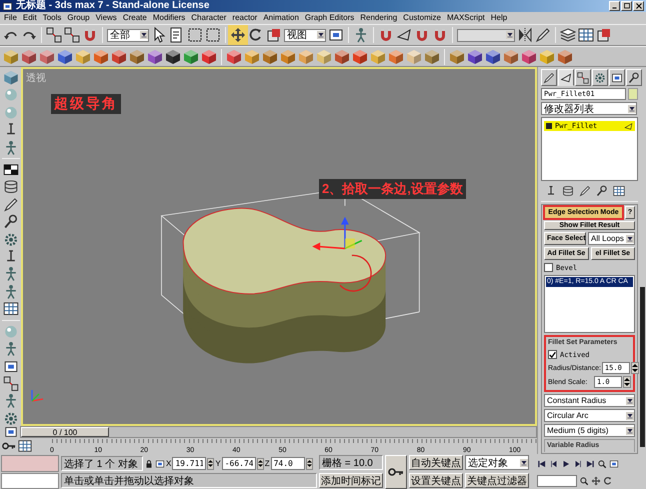 The image size is (646, 489). I want to click on reference-coordinate-dropdown: 视图, so click(305, 35).